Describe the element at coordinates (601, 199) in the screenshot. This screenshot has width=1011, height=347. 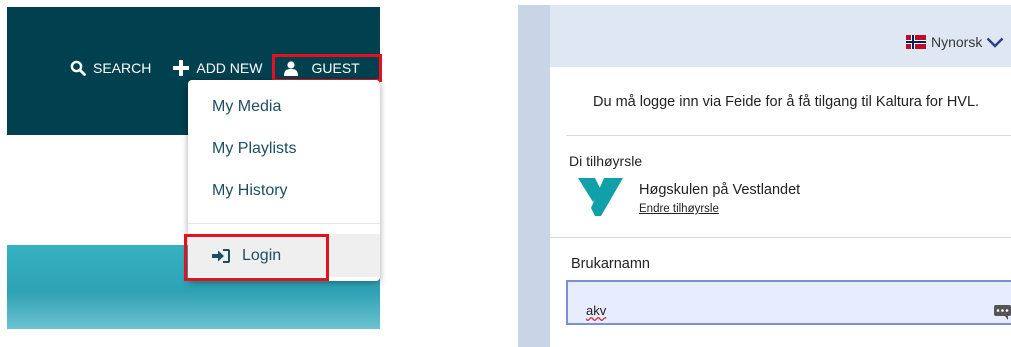
I see `hvl-logo-icon` at that location.